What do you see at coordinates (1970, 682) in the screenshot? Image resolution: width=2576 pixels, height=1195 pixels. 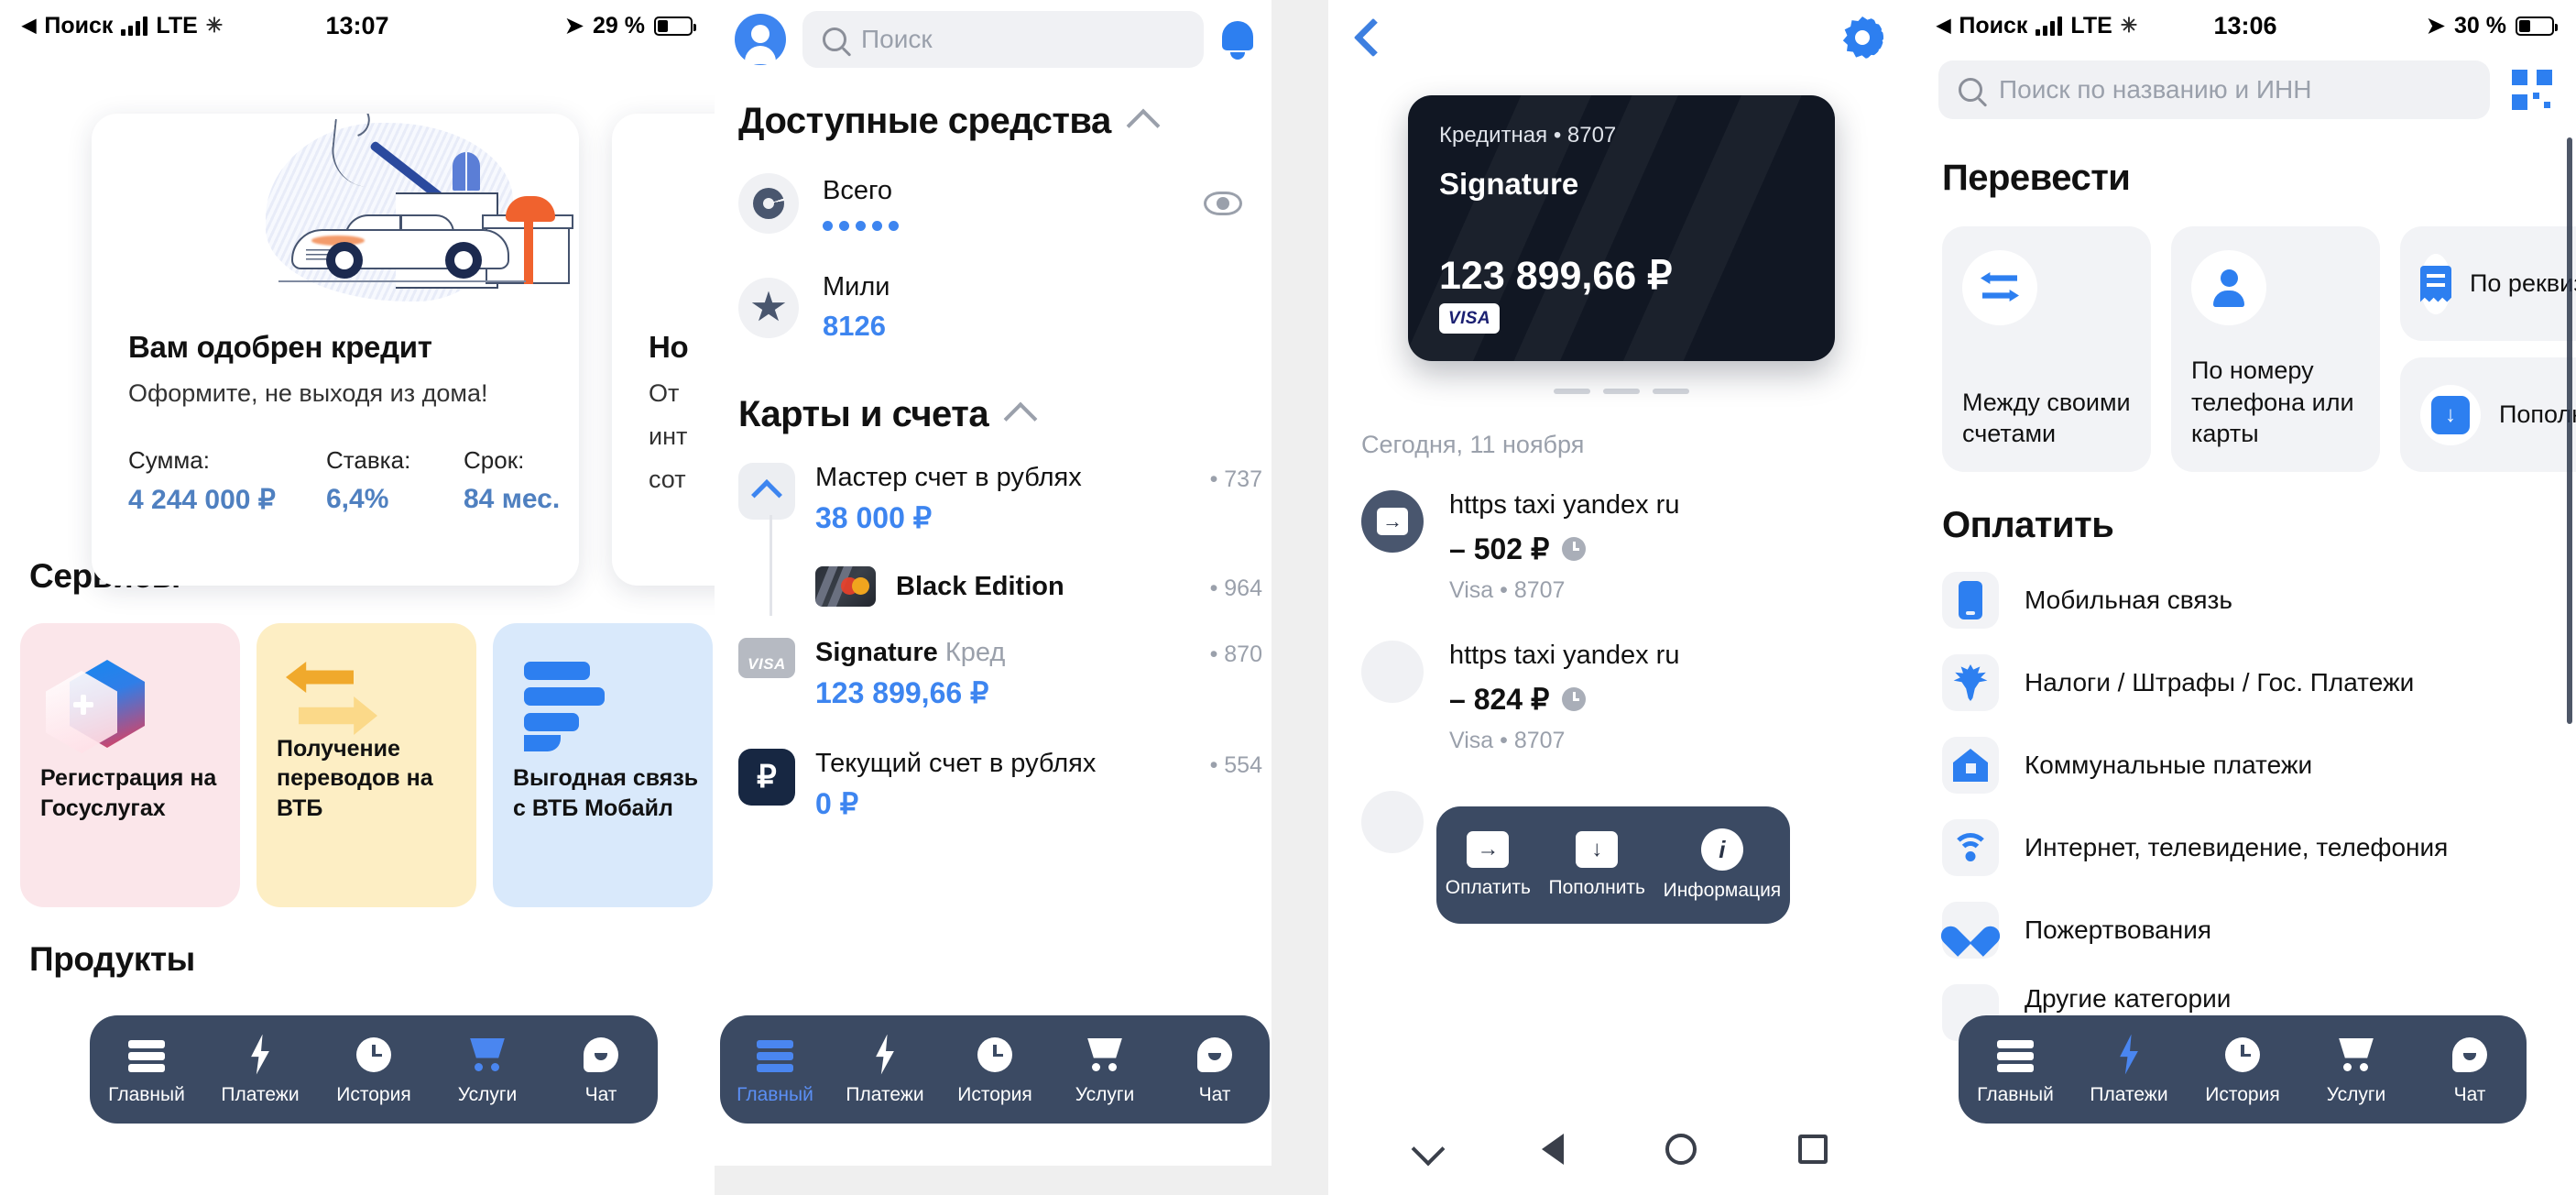 I see `eagle-icon` at bounding box center [1970, 682].